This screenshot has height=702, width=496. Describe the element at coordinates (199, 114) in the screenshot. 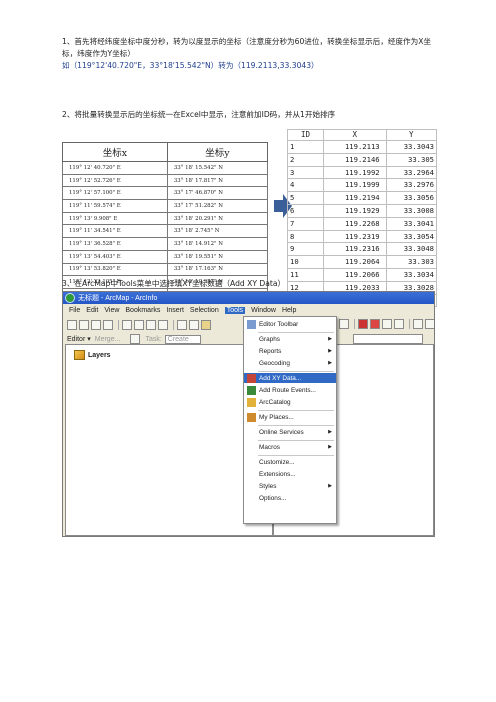

I see `step2-text: 2、将批量转换显示后的坐标统一在Excel中显示，注意前加ID码，并从1开始排序` at that location.